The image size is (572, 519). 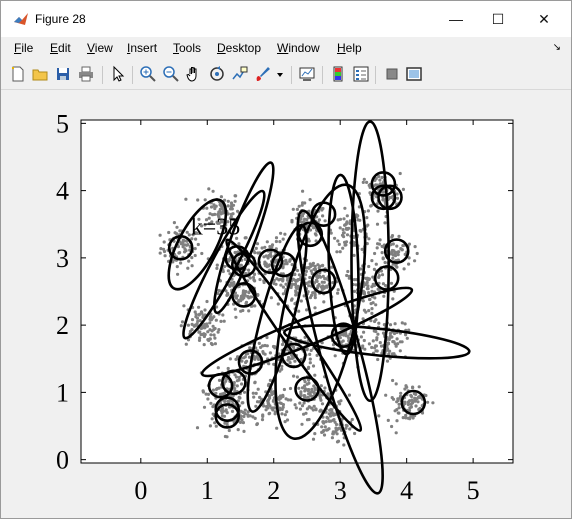 I want to click on x-tick-label: 2, so click(x=273, y=490).